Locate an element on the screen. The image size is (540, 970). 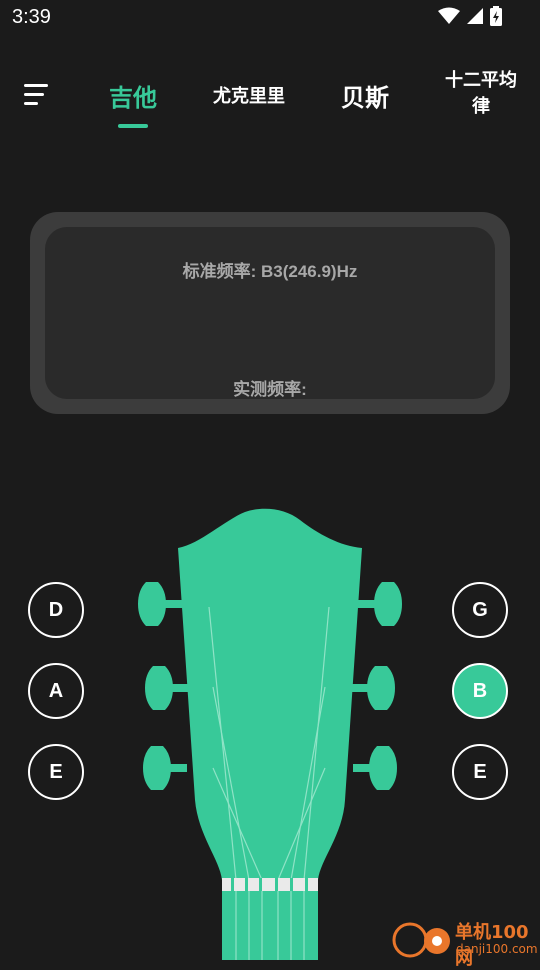
battery-charging-icon is located at coordinates (496, 16).